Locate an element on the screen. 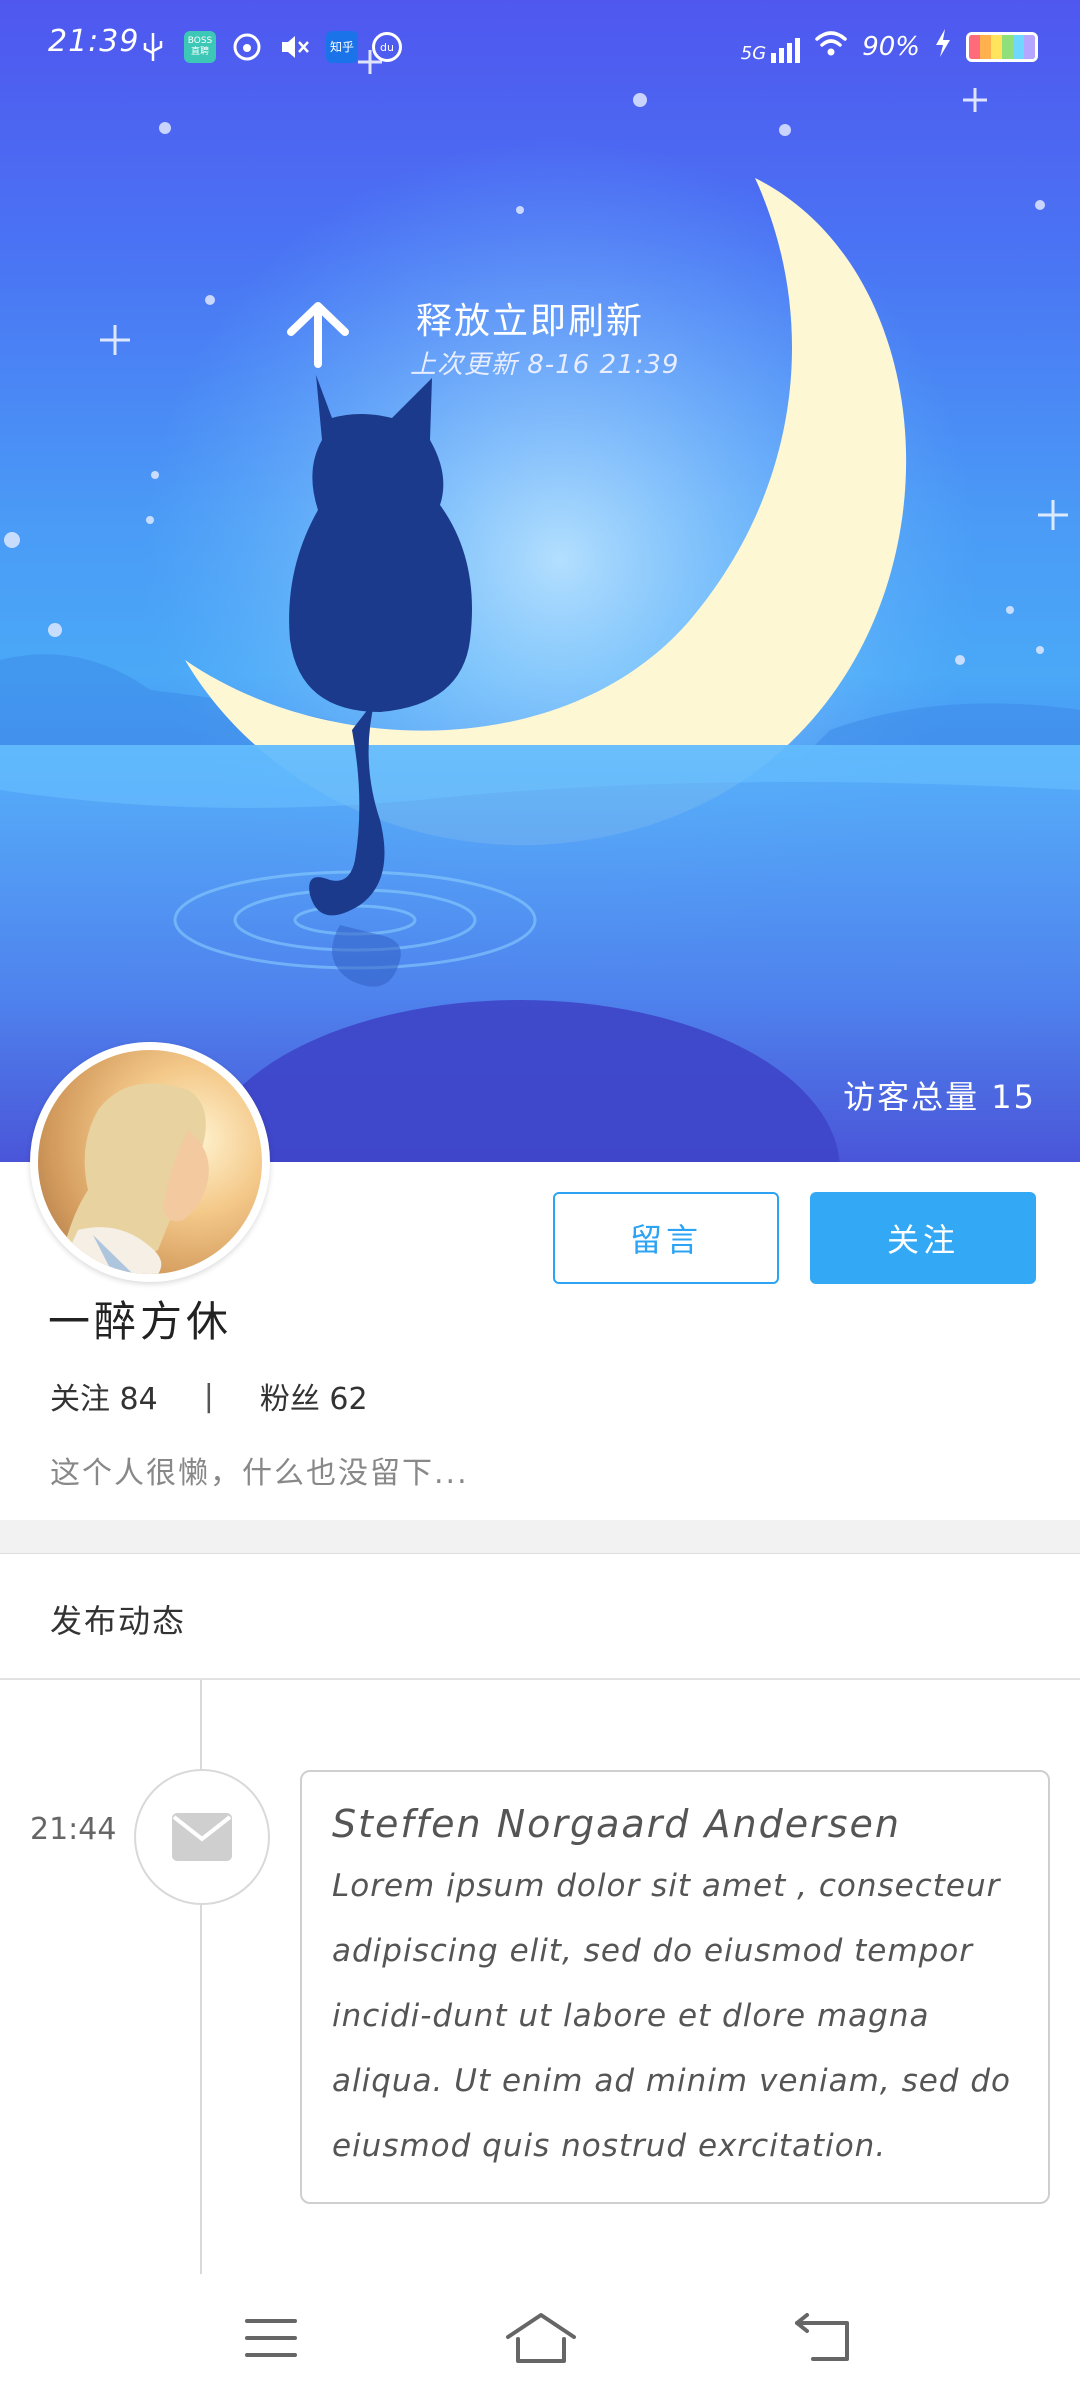 Image resolution: width=1080 pixels, height=2400 pixels. system-nav-bar is located at coordinates (540, 2339).